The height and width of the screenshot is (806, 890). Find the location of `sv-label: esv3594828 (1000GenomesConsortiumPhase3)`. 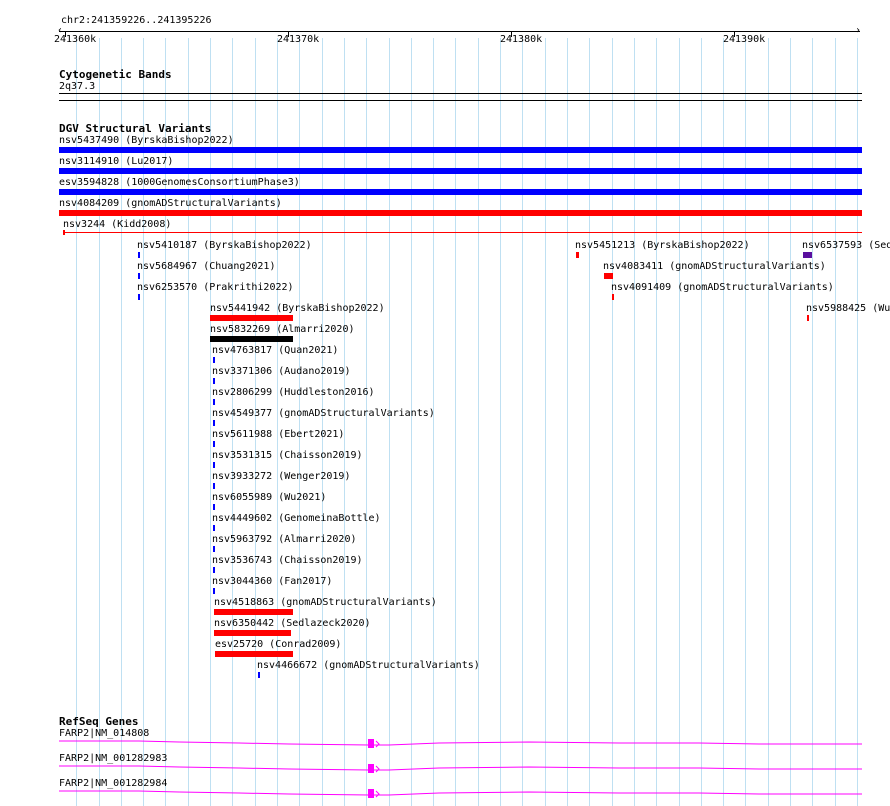

sv-label: esv3594828 (1000GenomesConsortiumPhase3) is located at coordinates (179, 182).